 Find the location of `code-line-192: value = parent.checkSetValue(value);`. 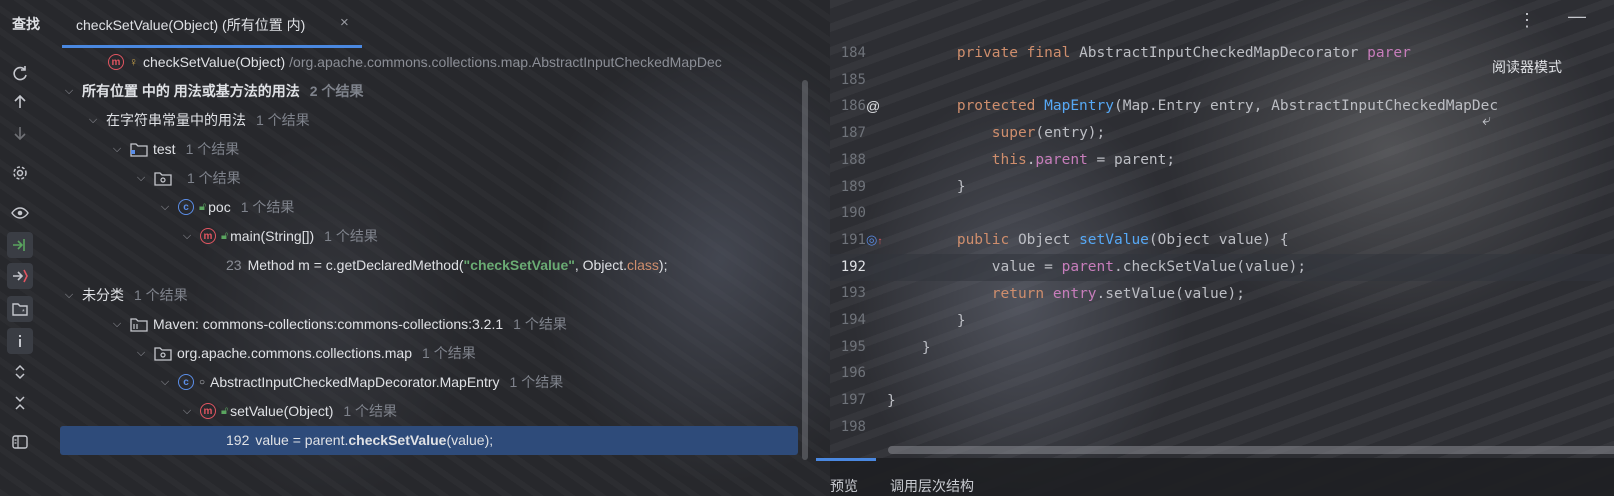

code-line-192: value = parent.checkSetValue(value); is located at coordinates (1097, 267).